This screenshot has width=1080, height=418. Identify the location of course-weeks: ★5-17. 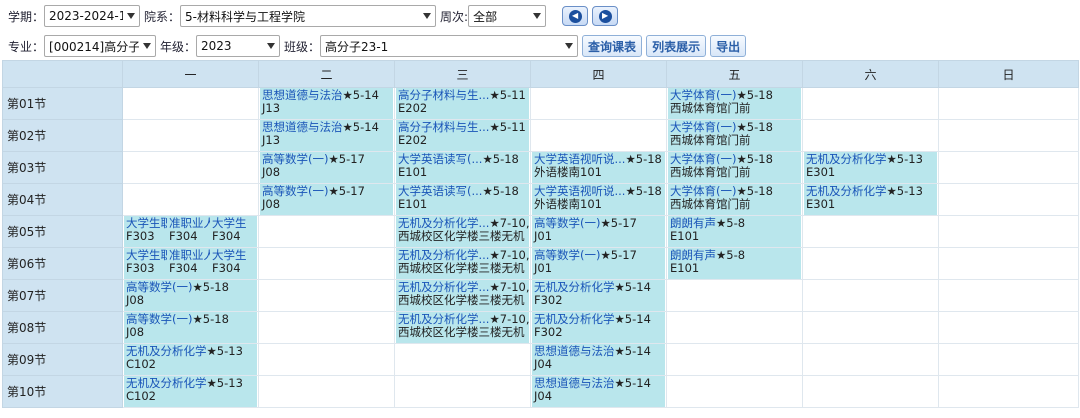
(618, 223).